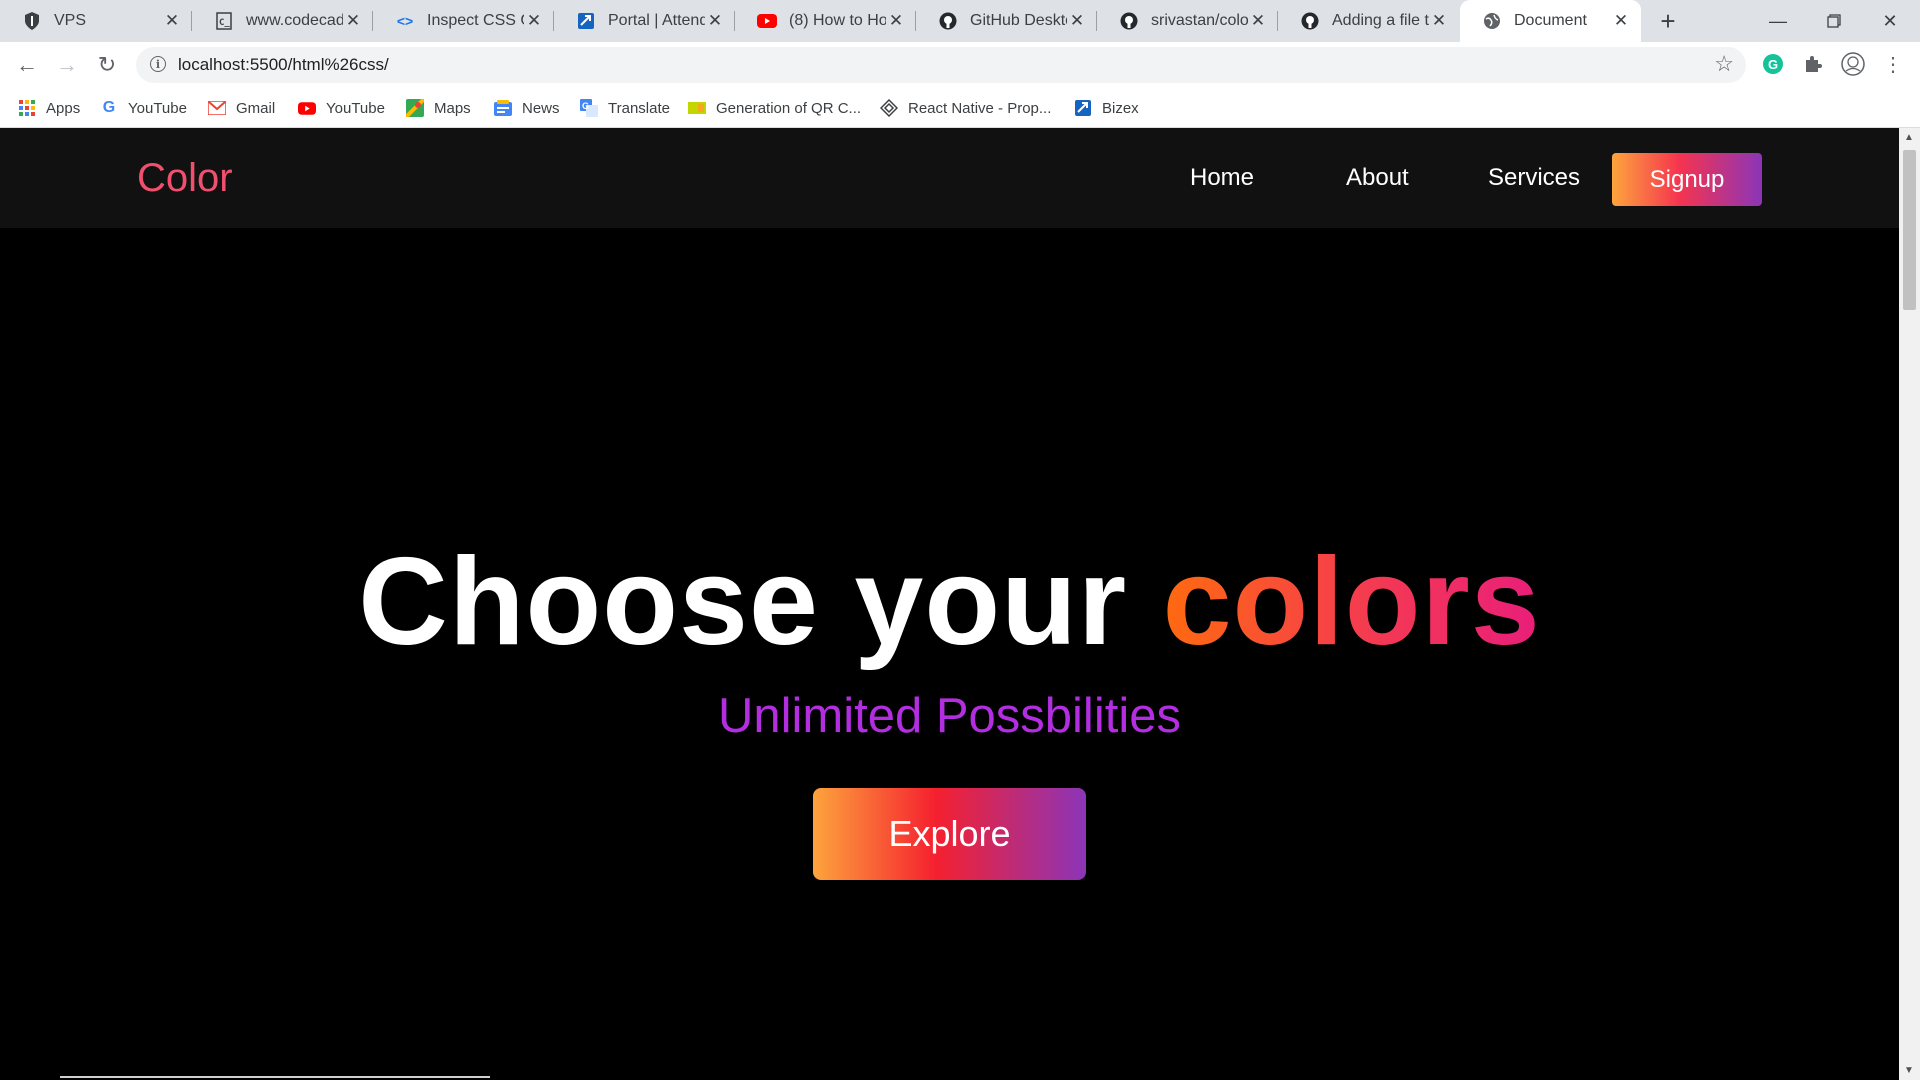  I want to click on translate-icon: G, so click(589, 108).